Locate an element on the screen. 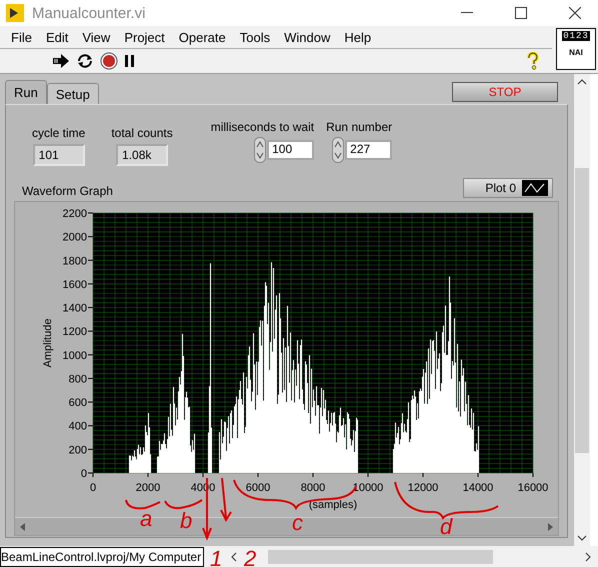 The image size is (598, 567). indicator-label: cycle time is located at coordinates (59, 133).